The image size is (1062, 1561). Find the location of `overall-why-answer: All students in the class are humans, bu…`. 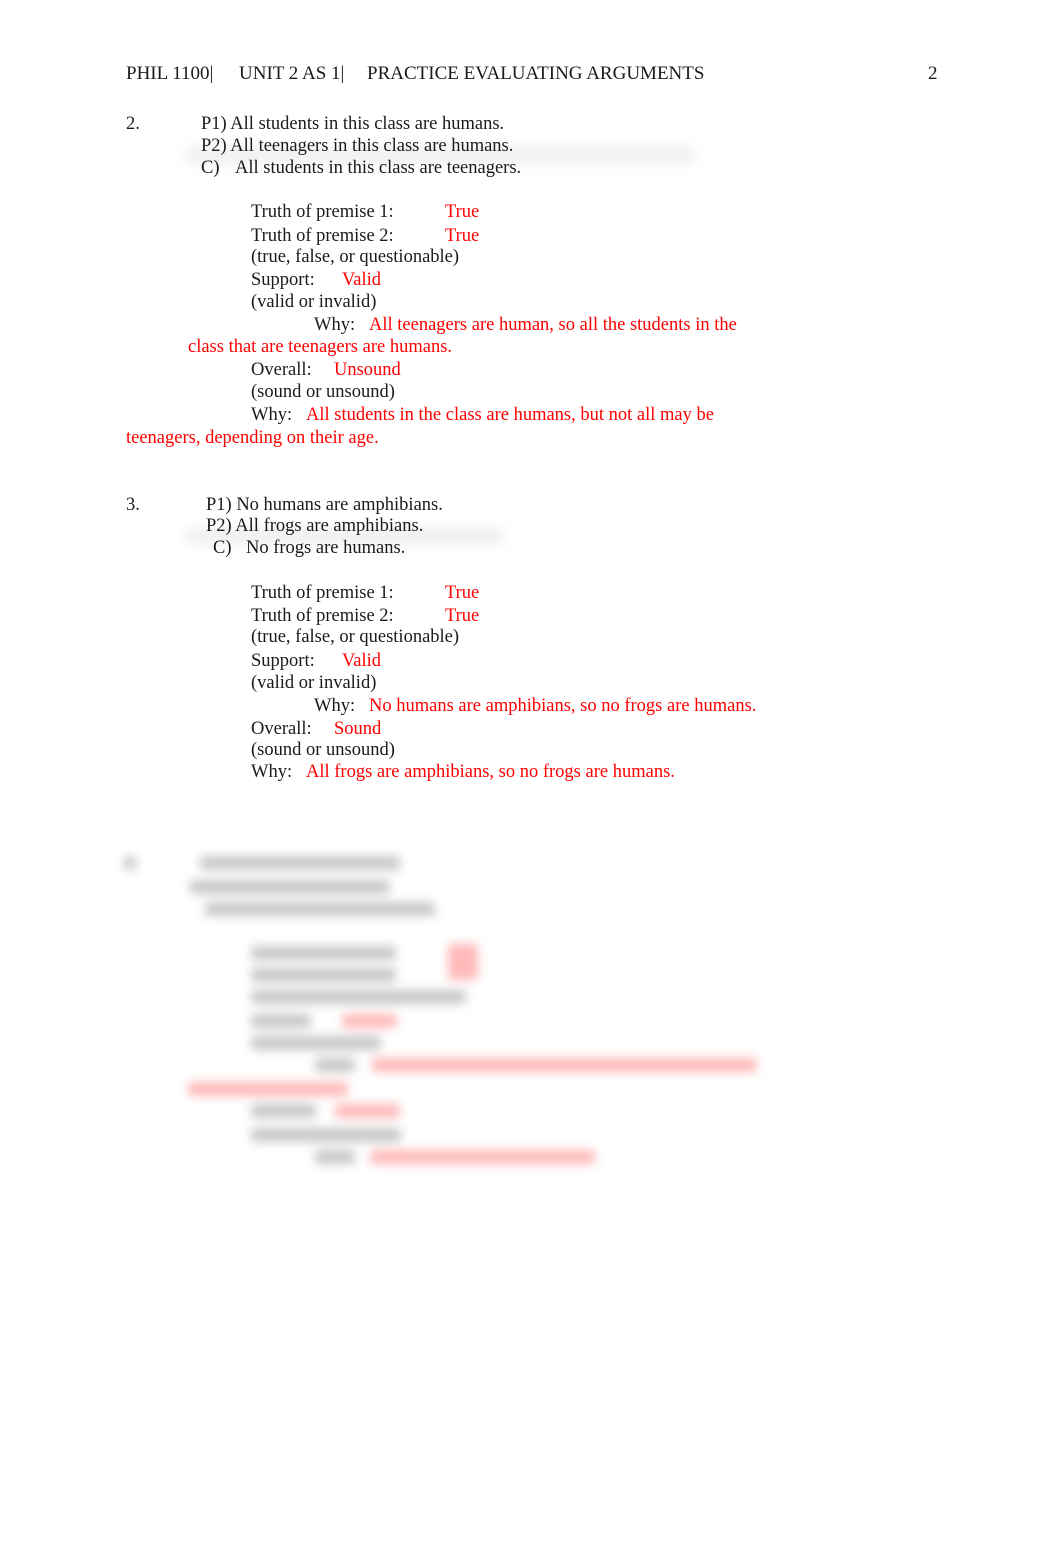

overall-why-answer: All students in the class are humans, bu… is located at coordinates (510, 415).